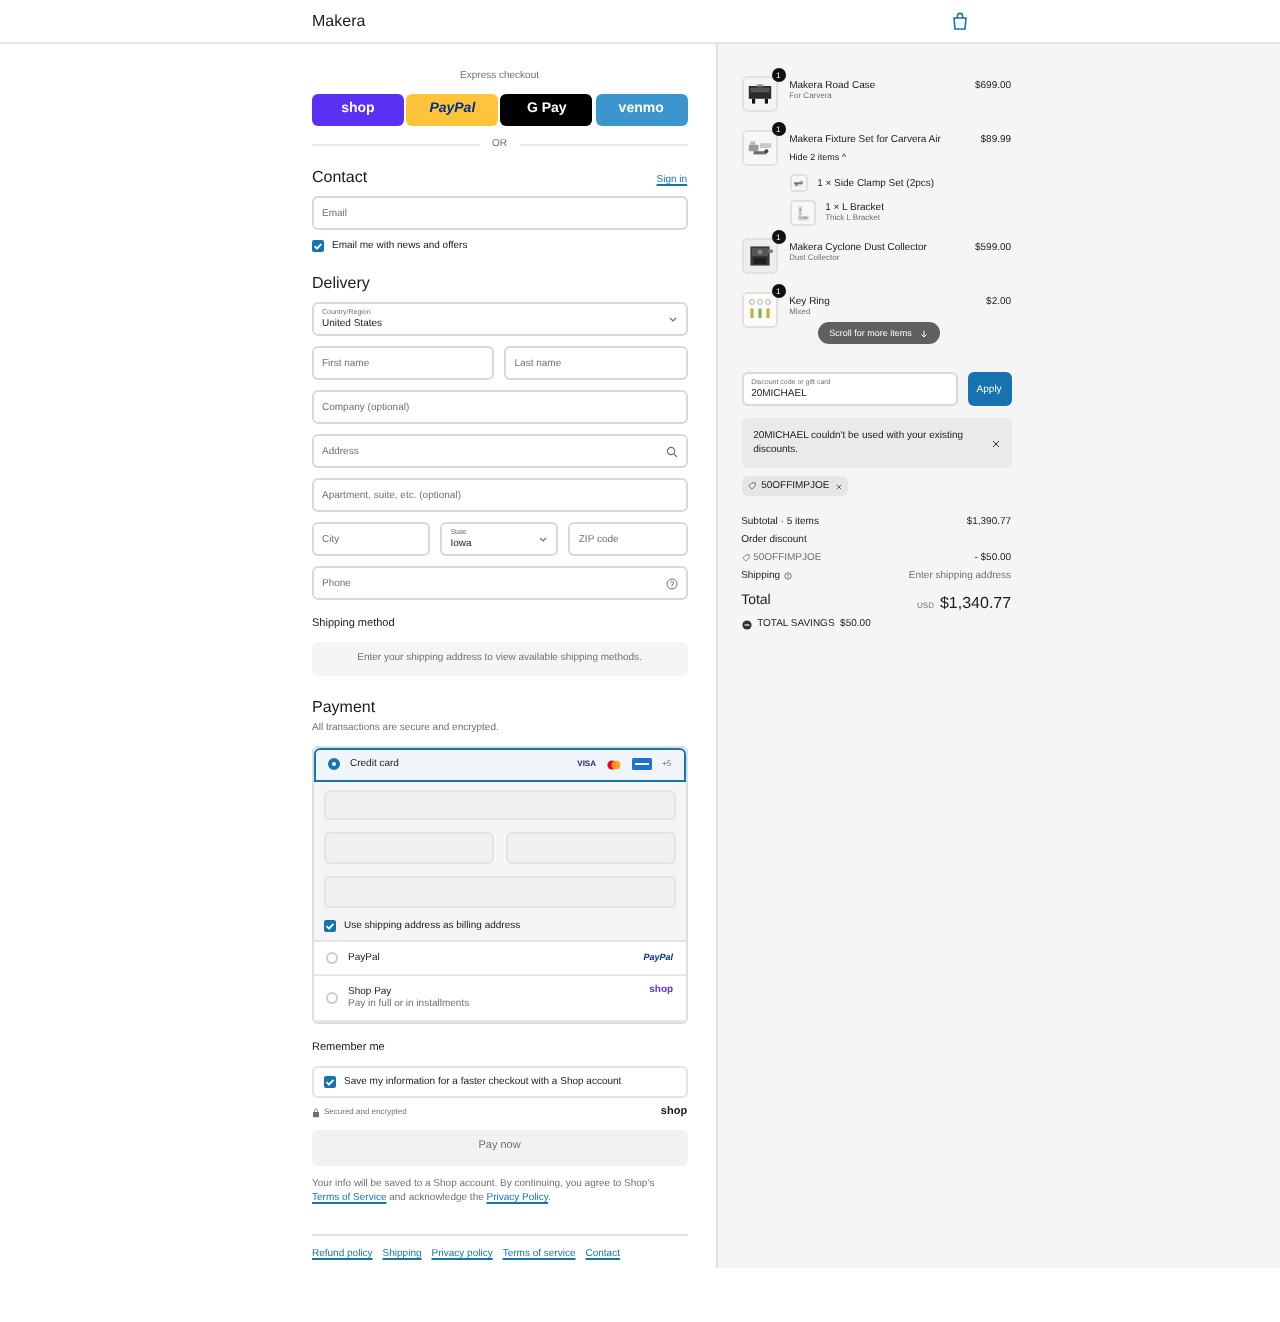 Image resolution: width=1280 pixels, height=1322 pixels. What do you see at coordinates (339, 21) in the screenshot?
I see `store-logo: Makera` at bounding box center [339, 21].